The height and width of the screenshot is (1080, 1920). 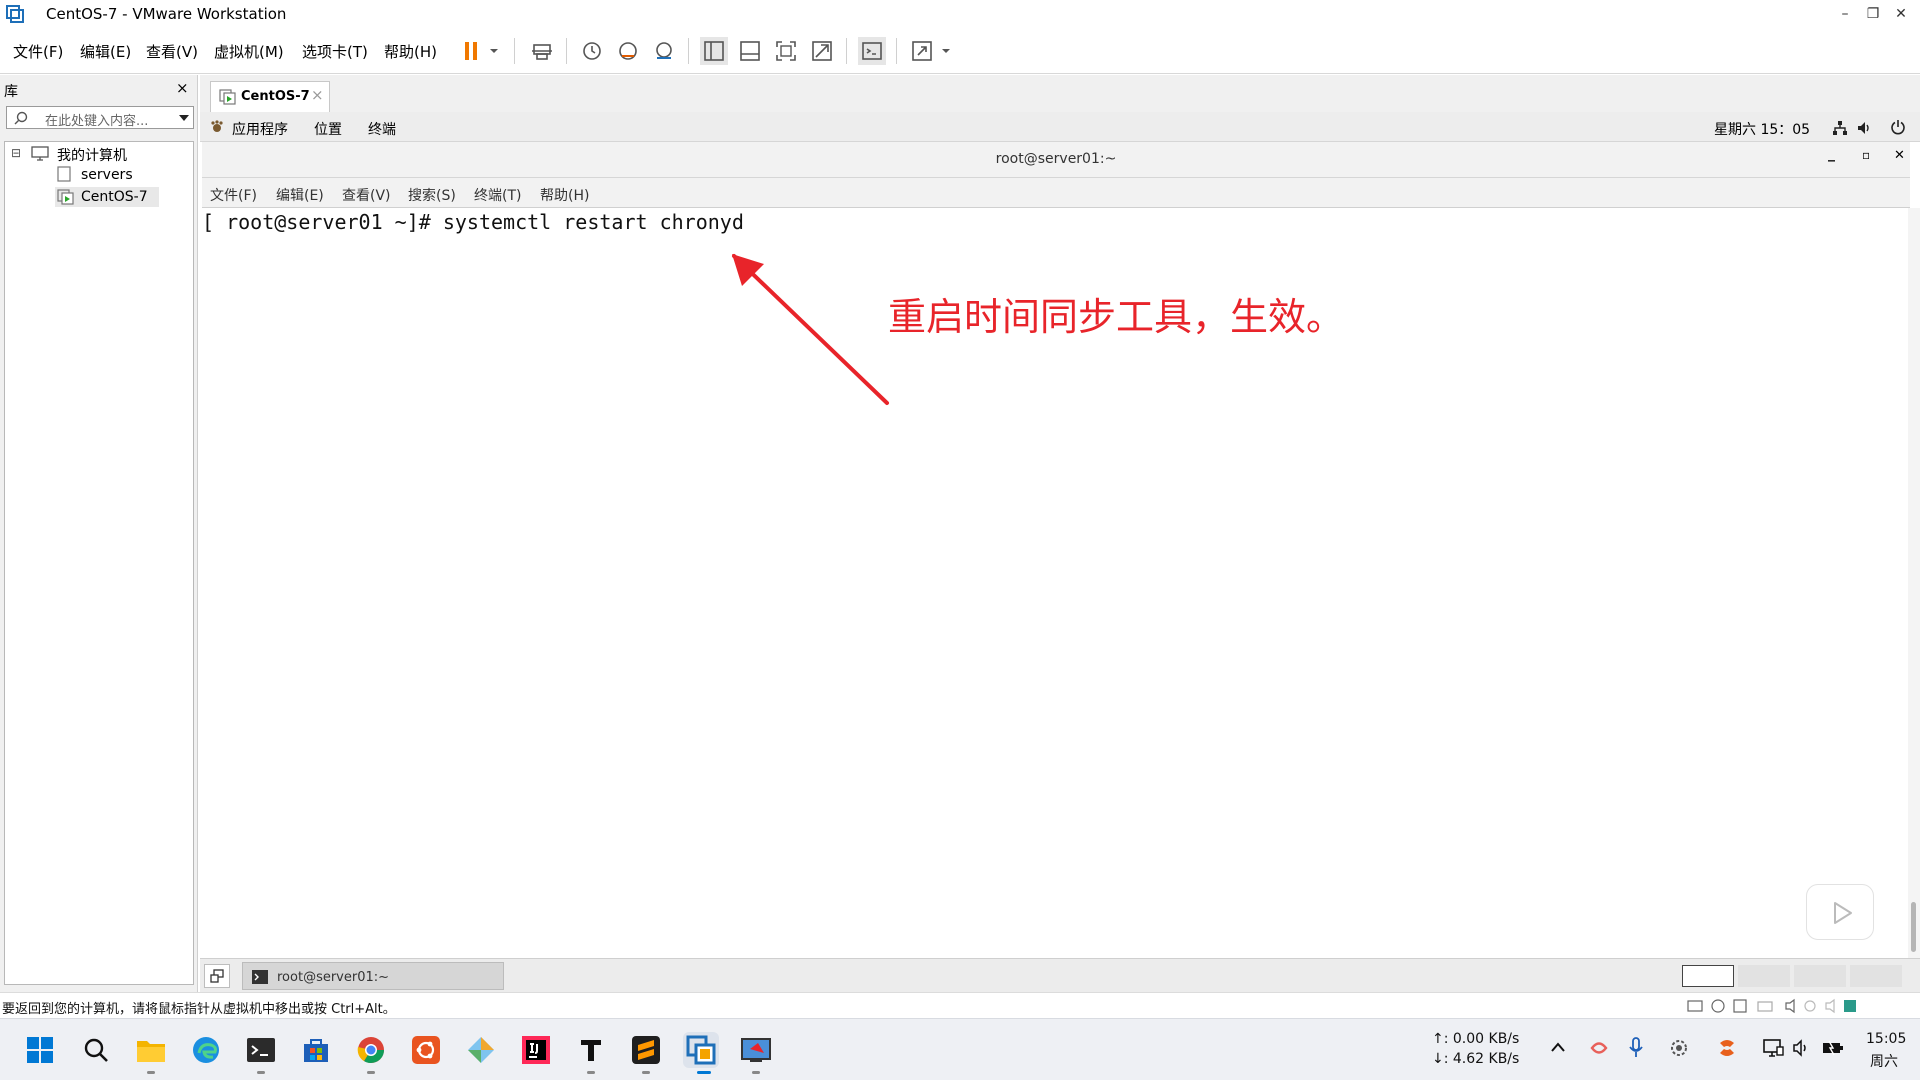 I want to click on restore-button: ❐, so click(x=1873, y=14).